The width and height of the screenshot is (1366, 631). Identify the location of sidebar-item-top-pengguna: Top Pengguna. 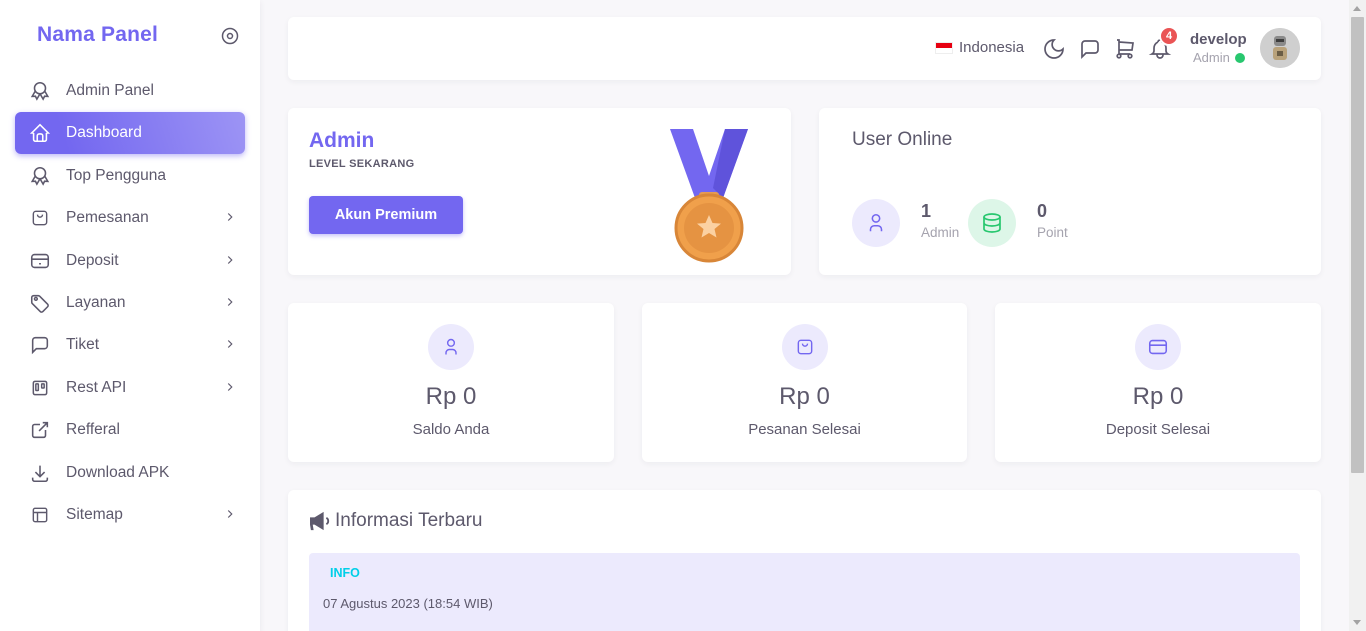
(130, 176).